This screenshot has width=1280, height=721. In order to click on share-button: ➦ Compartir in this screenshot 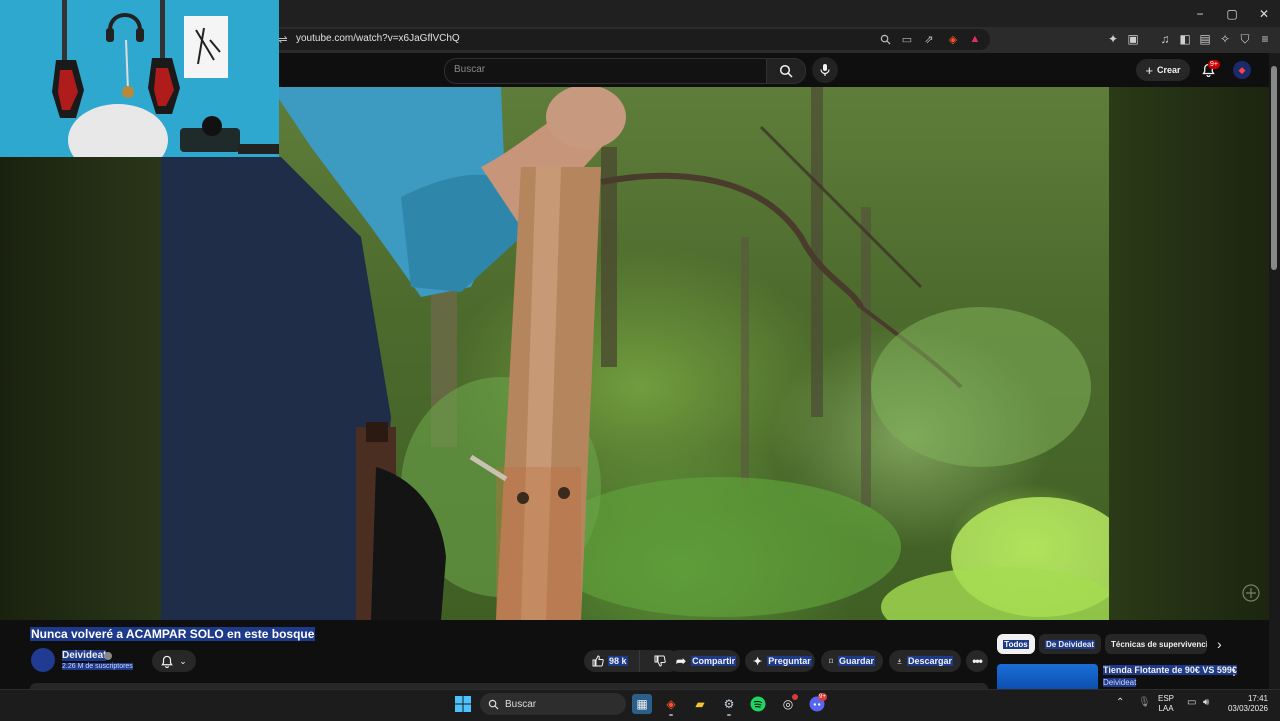, I will do `click(704, 661)`.